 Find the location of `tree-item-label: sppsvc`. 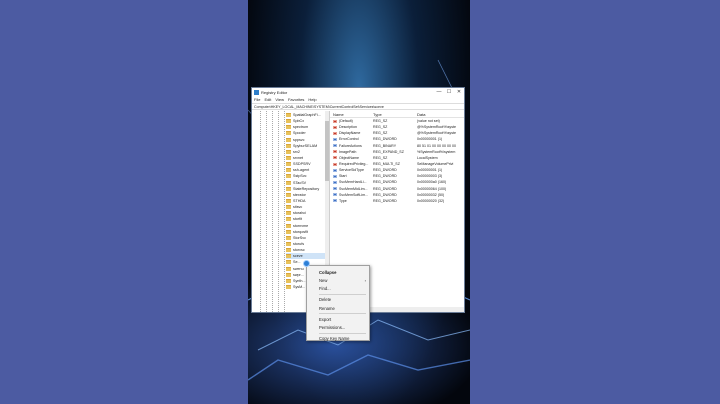

tree-item-label: sppsvc is located at coordinates (299, 139).